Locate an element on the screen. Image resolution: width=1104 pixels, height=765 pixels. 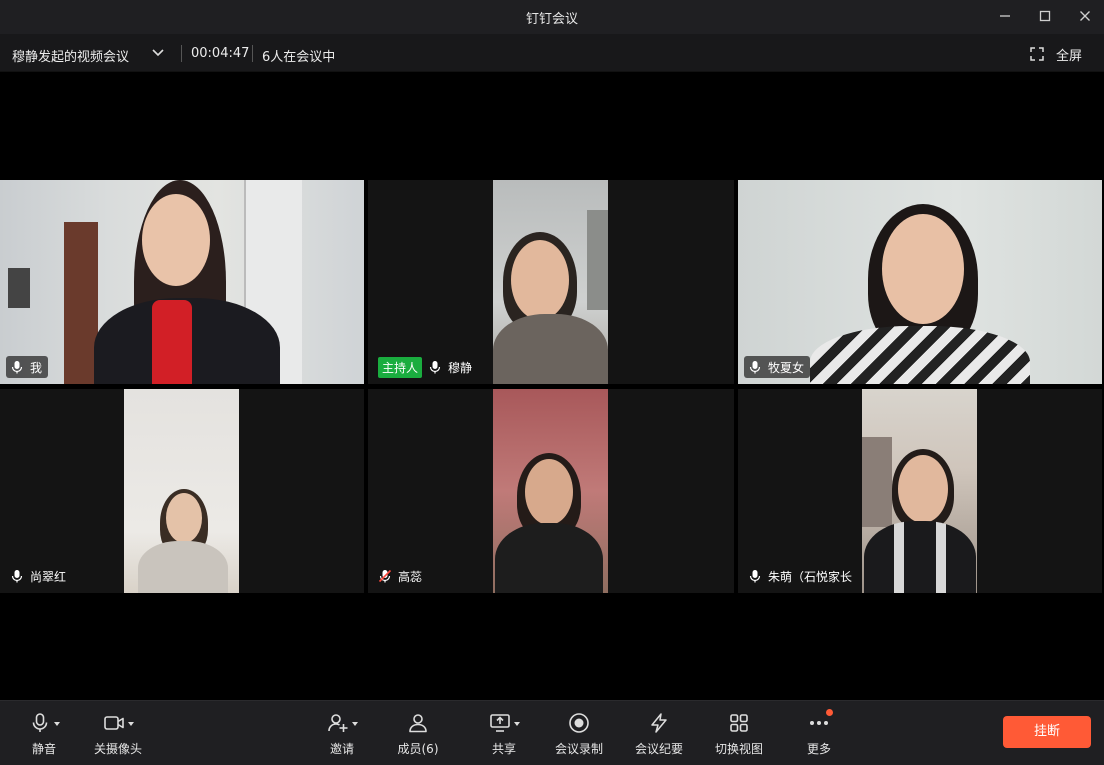
tile-label: 朱萌（石悦家长 is located at coordinates (801, 576).